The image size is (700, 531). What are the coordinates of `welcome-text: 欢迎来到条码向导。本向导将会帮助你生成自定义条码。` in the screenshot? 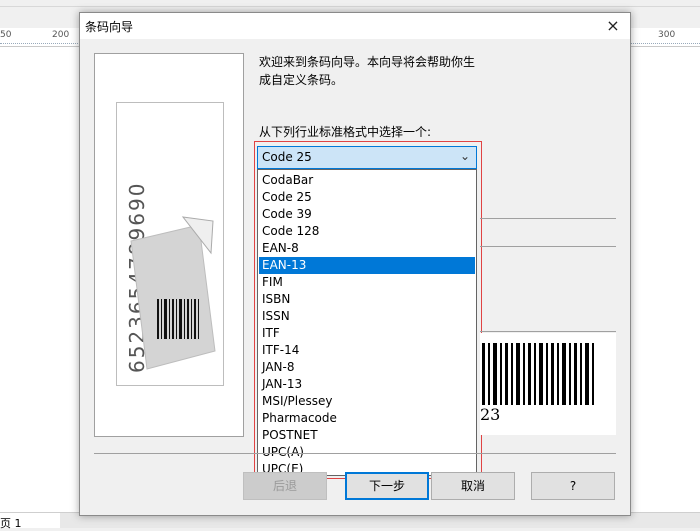 It's located at (367, 71).